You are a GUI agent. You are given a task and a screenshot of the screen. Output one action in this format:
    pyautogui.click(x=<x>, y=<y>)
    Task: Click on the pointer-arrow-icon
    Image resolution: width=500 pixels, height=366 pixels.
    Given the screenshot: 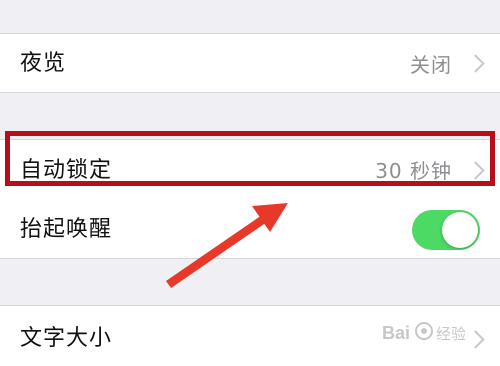 What is the action you would take?
    pyautogui.click(x=227, y=245)
    